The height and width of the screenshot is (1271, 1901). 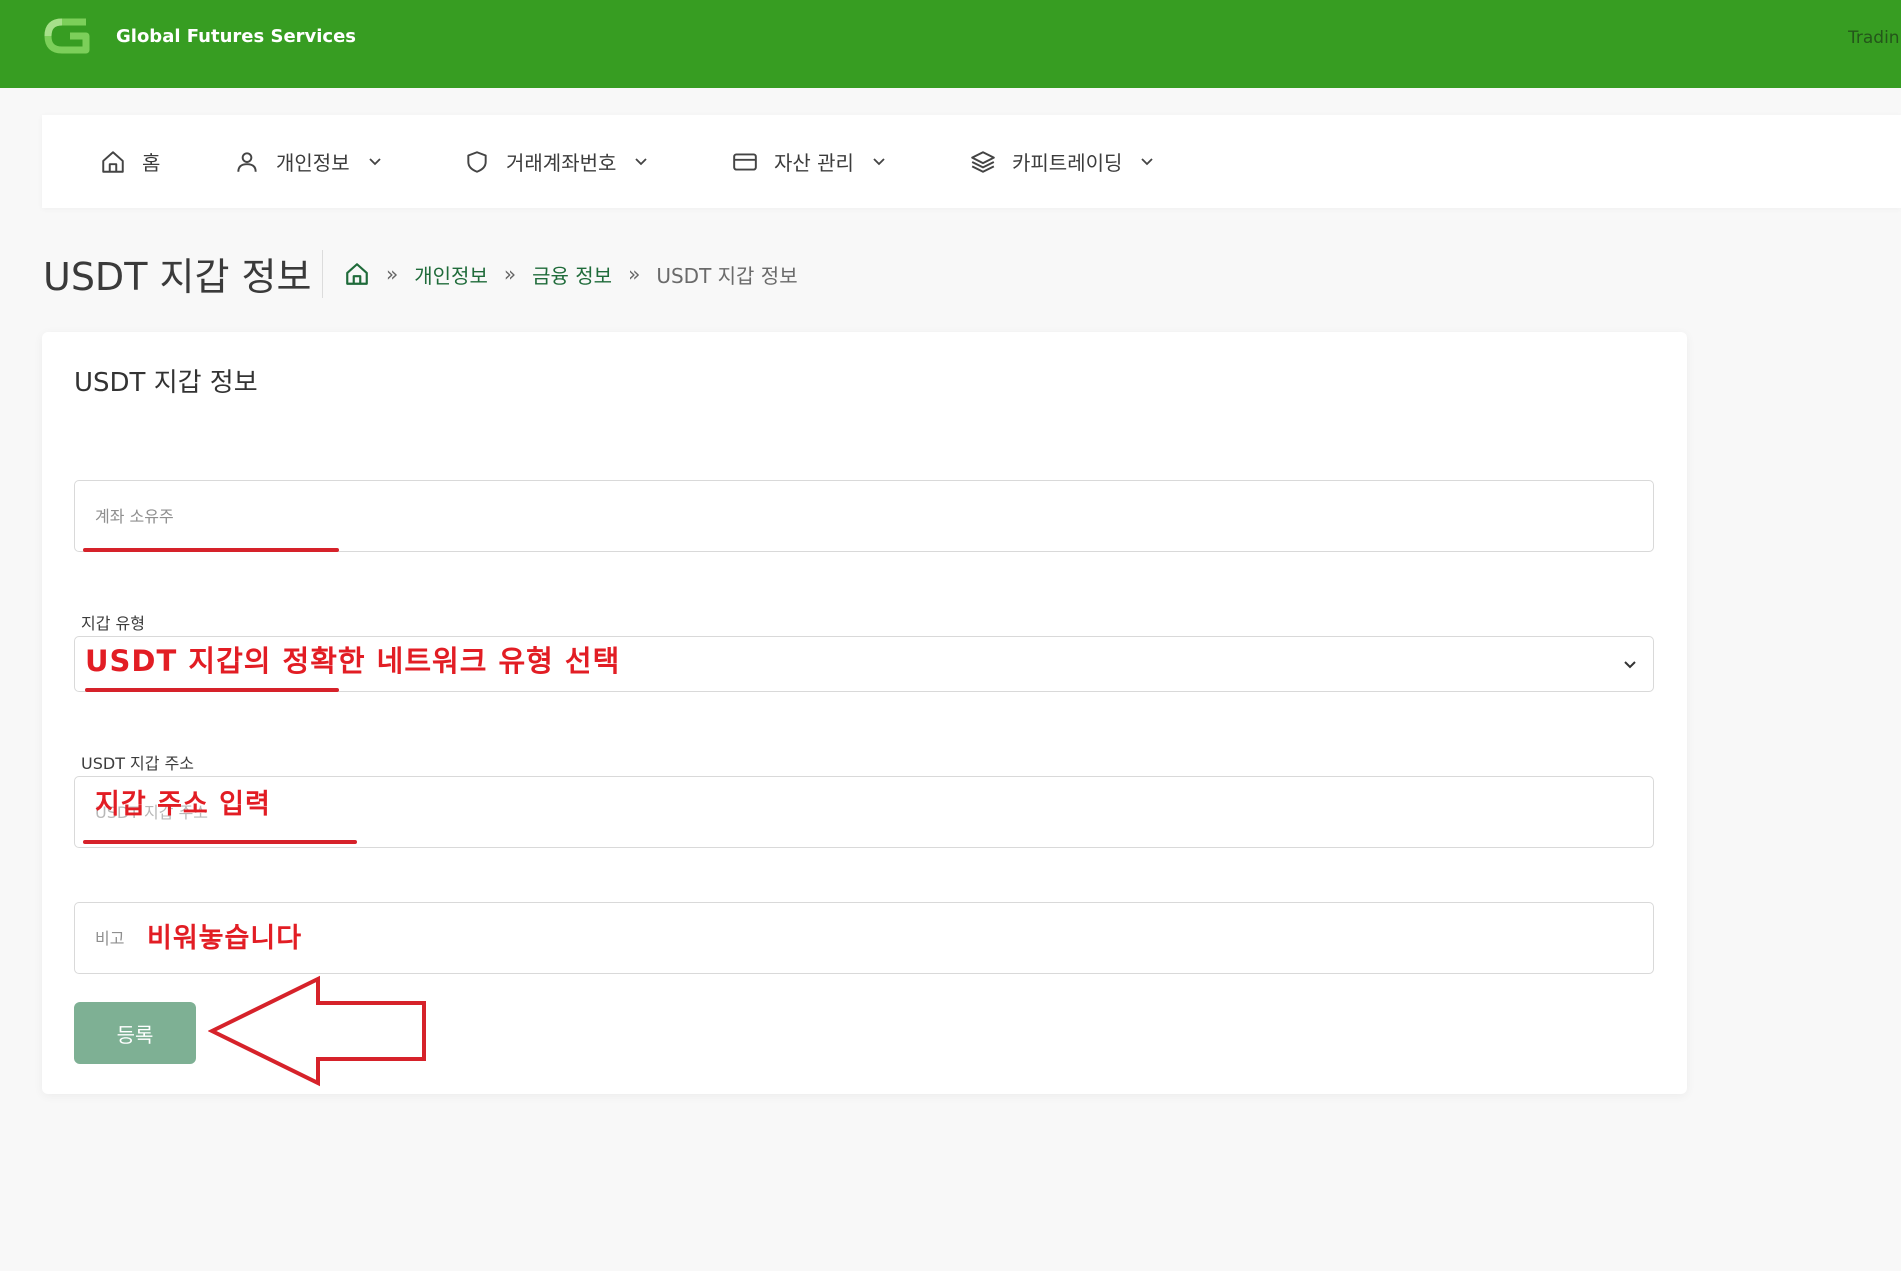 I want to click on wallet-address-annotation: 지갑 주소 입력, so click(x=183, y=804).